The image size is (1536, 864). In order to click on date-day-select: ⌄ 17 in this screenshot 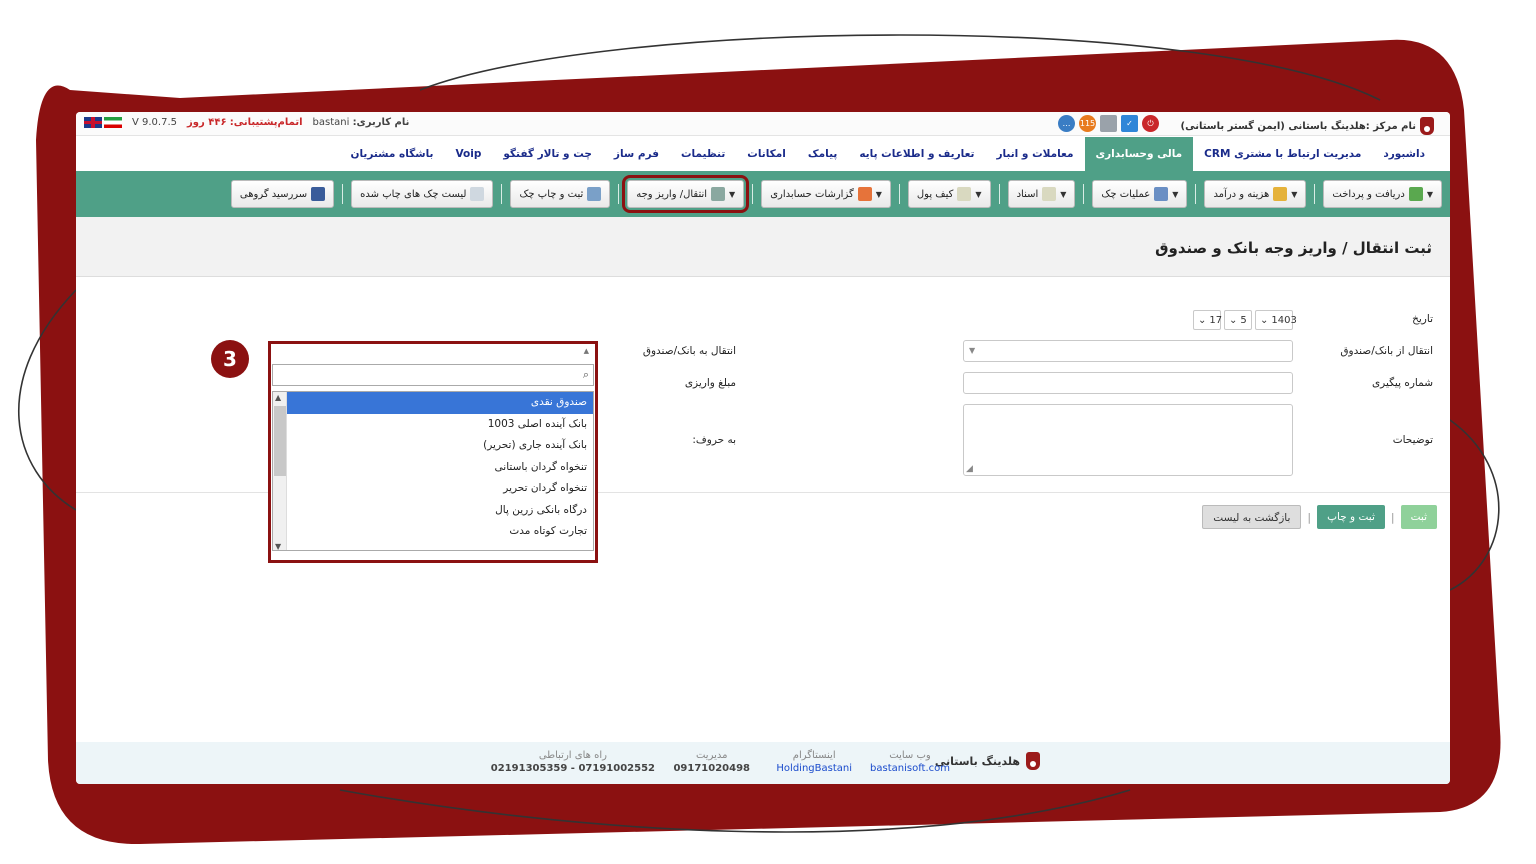, I will do `click(1208, 320)`.